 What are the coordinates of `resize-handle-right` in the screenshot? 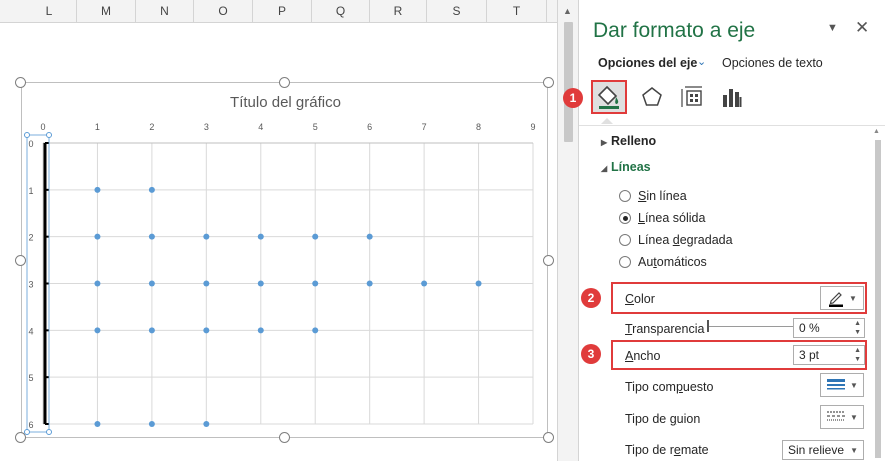 It's located at (548, 260).